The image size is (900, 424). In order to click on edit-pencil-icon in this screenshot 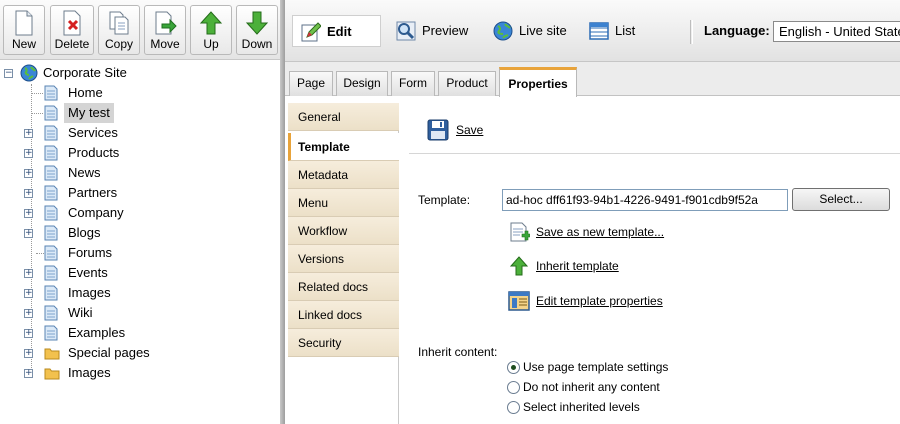, I will do `click(311, 32)`.